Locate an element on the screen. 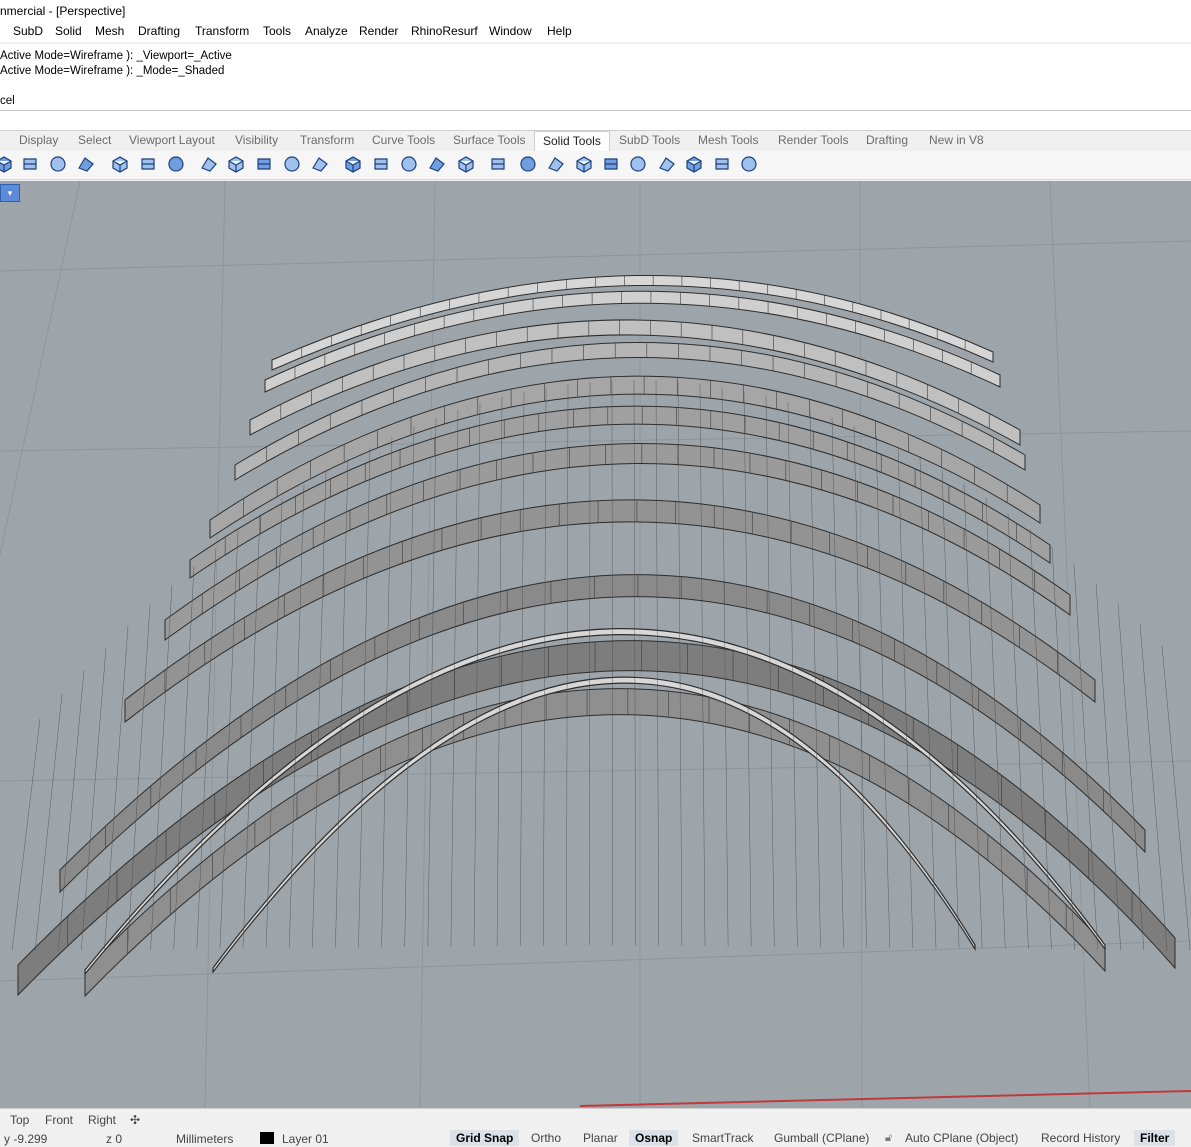 This screenshot has height=1147, width=1191. pane-grid-snap: Grid Snap is located at coordinates (485, 1138).